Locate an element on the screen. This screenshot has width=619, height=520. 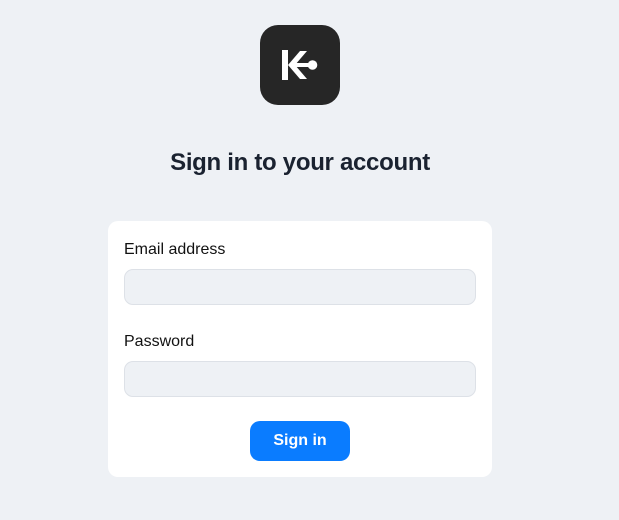
password-label: Password is located at coordinates (159, 341).